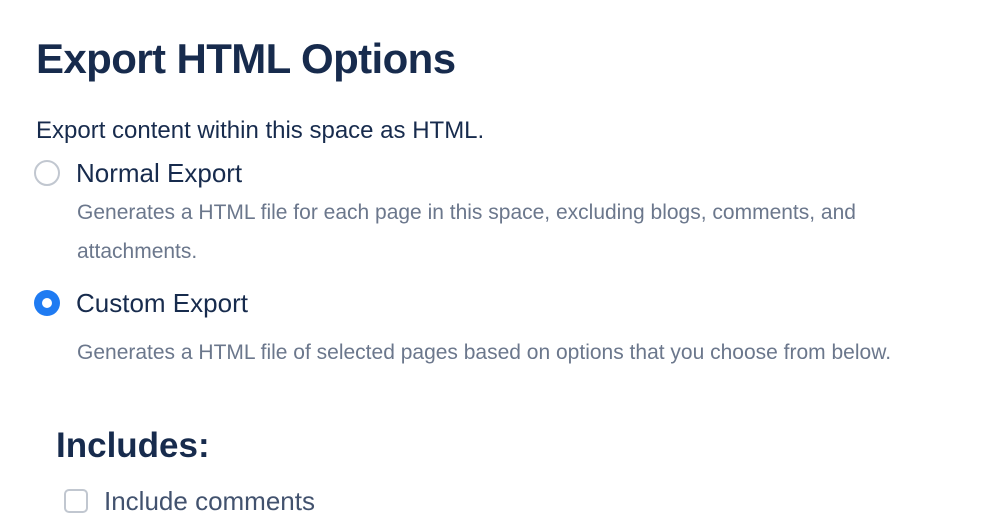  I want to click on include-comments-checkbox, so click(76, 501).